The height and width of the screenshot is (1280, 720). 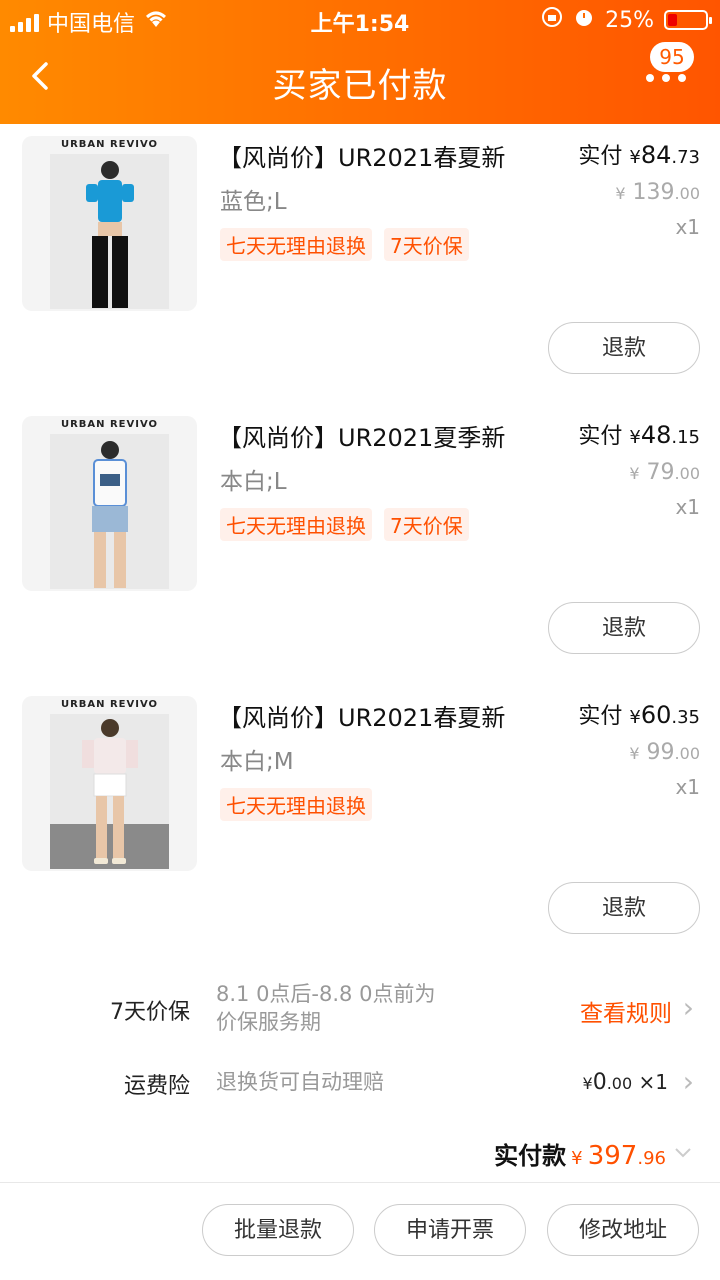 What do you see at coordinates (664, 752) in the screenshot?
I see `original-price: ¥ 99.00` at bounding box center [664, 752].